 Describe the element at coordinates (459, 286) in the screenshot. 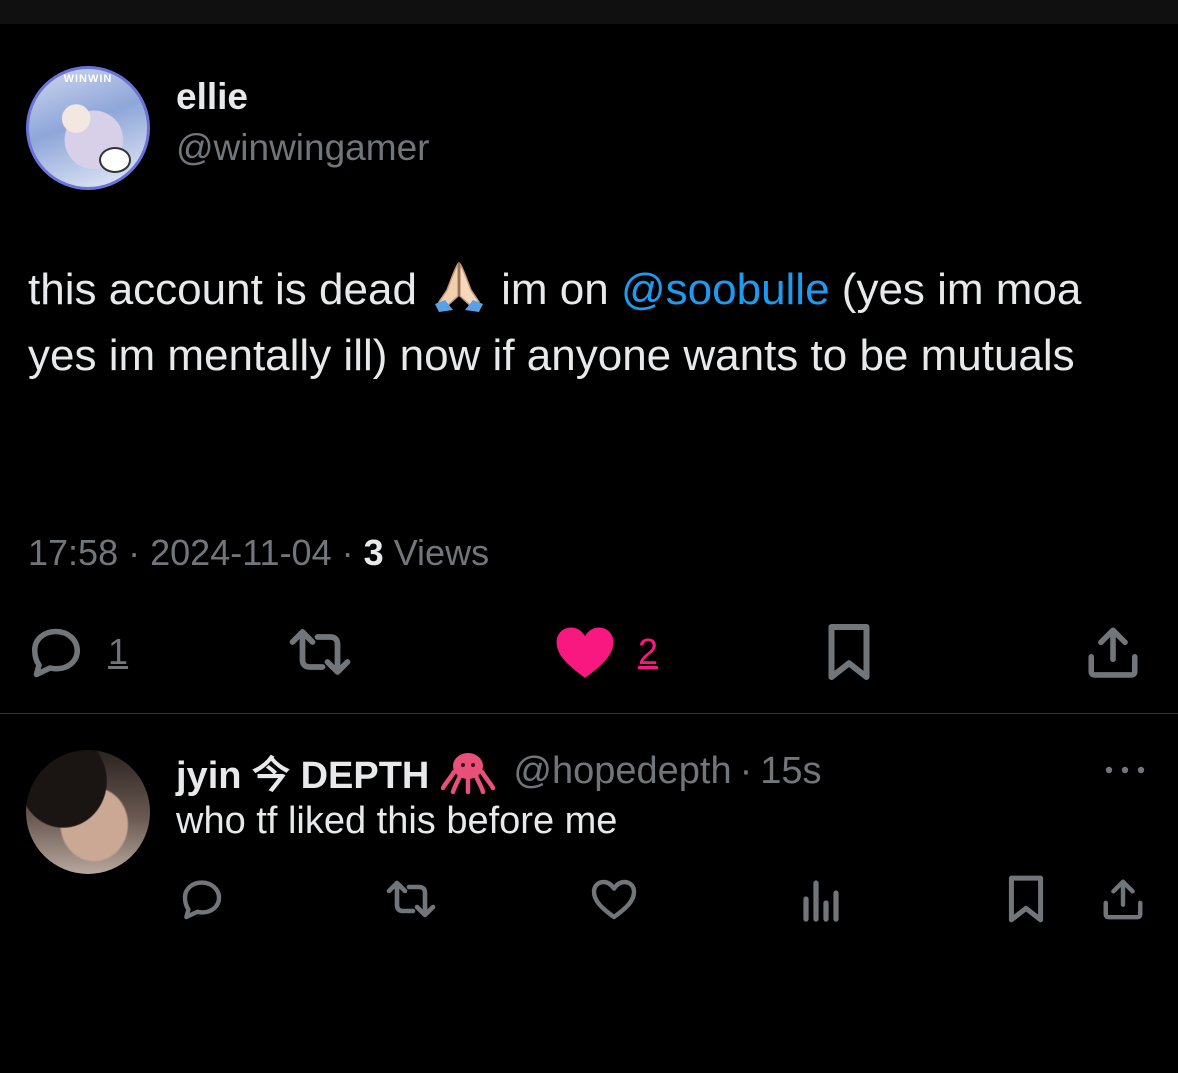

I see `folded-hands-emoji-icon` at that location.